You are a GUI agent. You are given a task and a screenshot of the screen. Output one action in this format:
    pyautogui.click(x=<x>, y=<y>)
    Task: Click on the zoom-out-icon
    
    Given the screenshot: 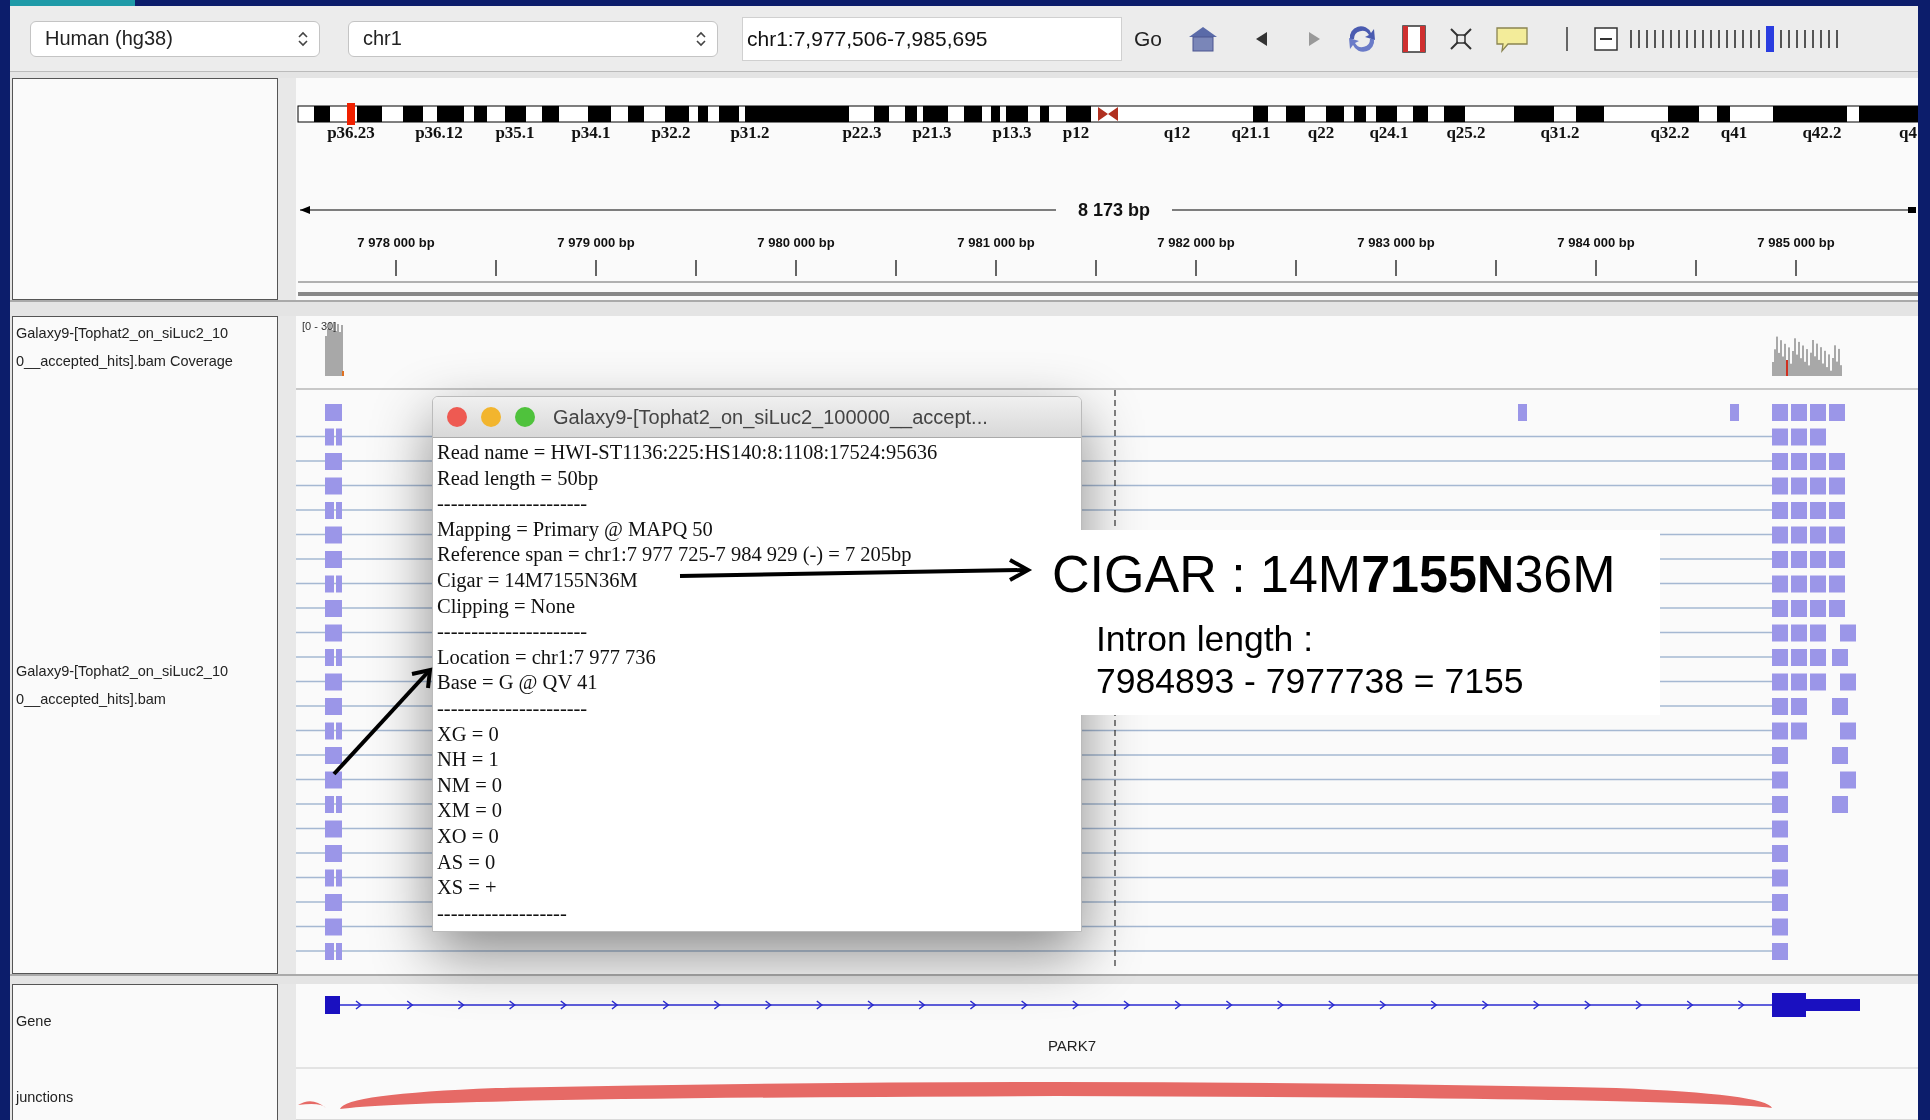 What is the action you would take?
    pyautogui.click(x=1606, y=38)
    